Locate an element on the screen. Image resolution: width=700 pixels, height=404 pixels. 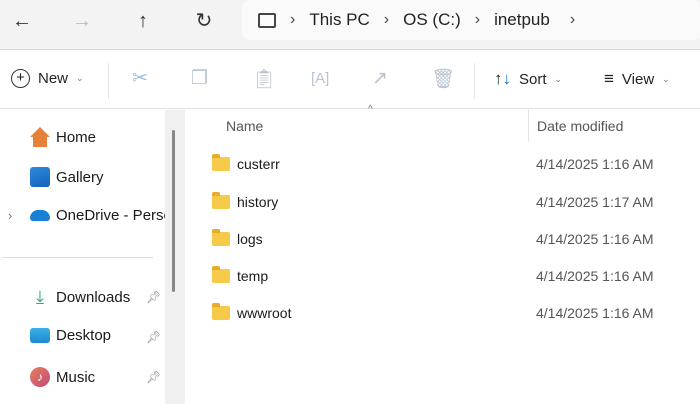
new-button: + New ⌄ is located at coordinates (47, 78).